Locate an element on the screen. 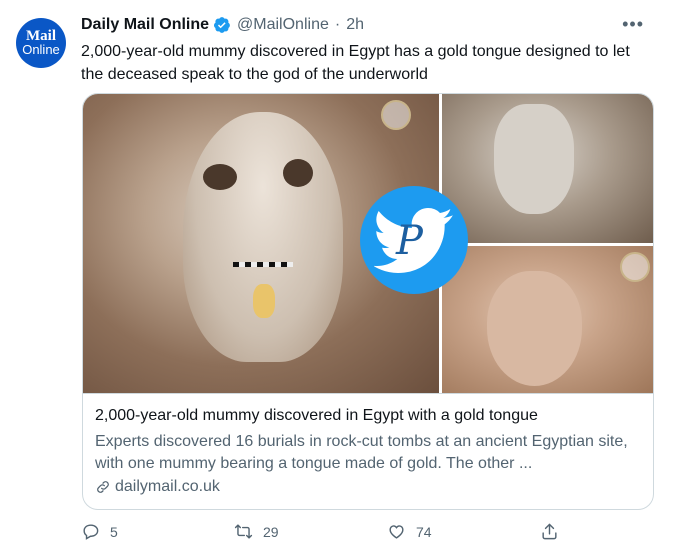 This screenshot has width=674, height=549. reply-count: 5 is located at coordinates (114, 531).